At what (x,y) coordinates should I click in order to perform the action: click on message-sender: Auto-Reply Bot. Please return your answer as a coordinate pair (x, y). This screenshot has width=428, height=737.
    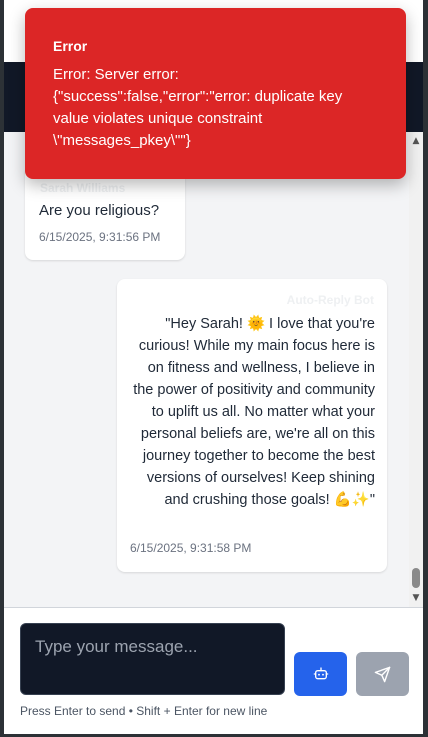
    Looking at the image, I should click on (330, 300).